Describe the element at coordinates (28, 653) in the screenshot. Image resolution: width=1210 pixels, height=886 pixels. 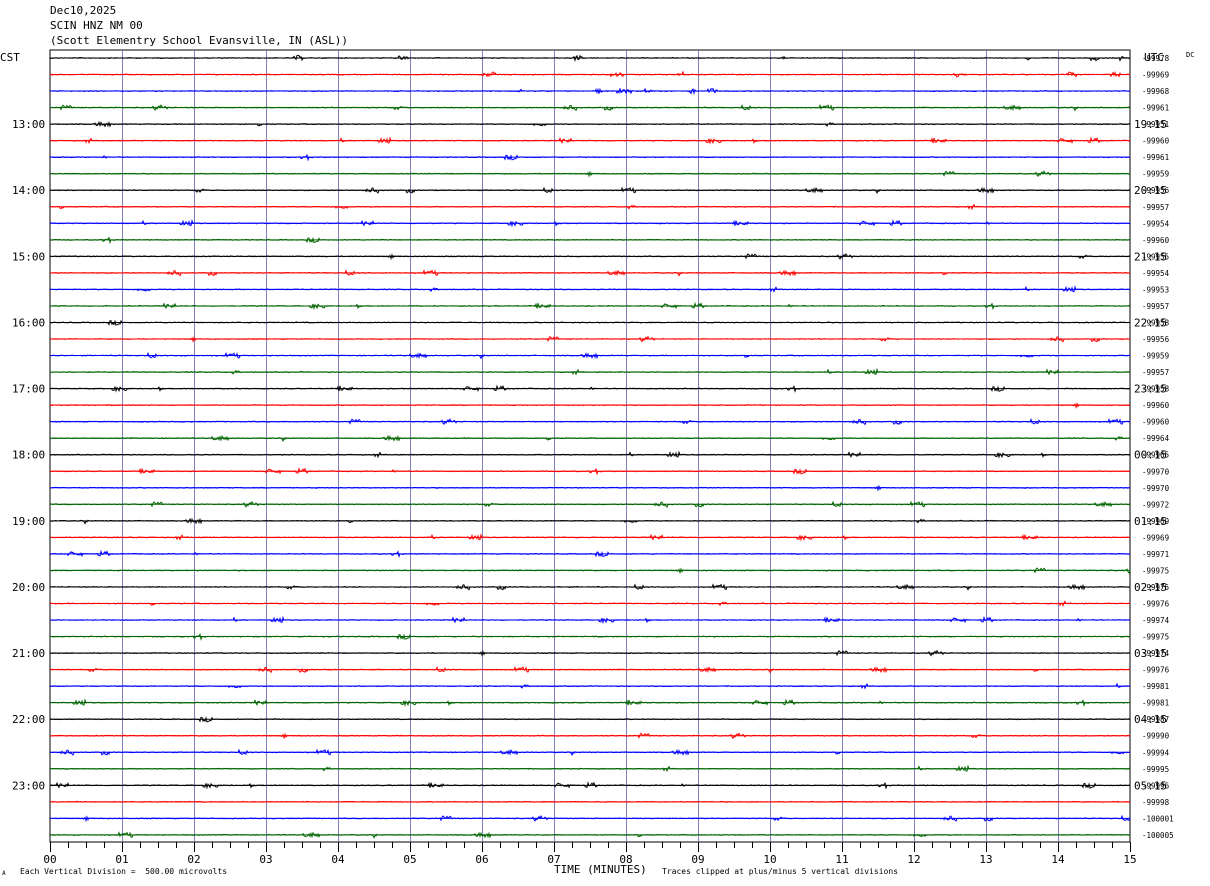
I see `left-hour-label: 21:00` at that location.